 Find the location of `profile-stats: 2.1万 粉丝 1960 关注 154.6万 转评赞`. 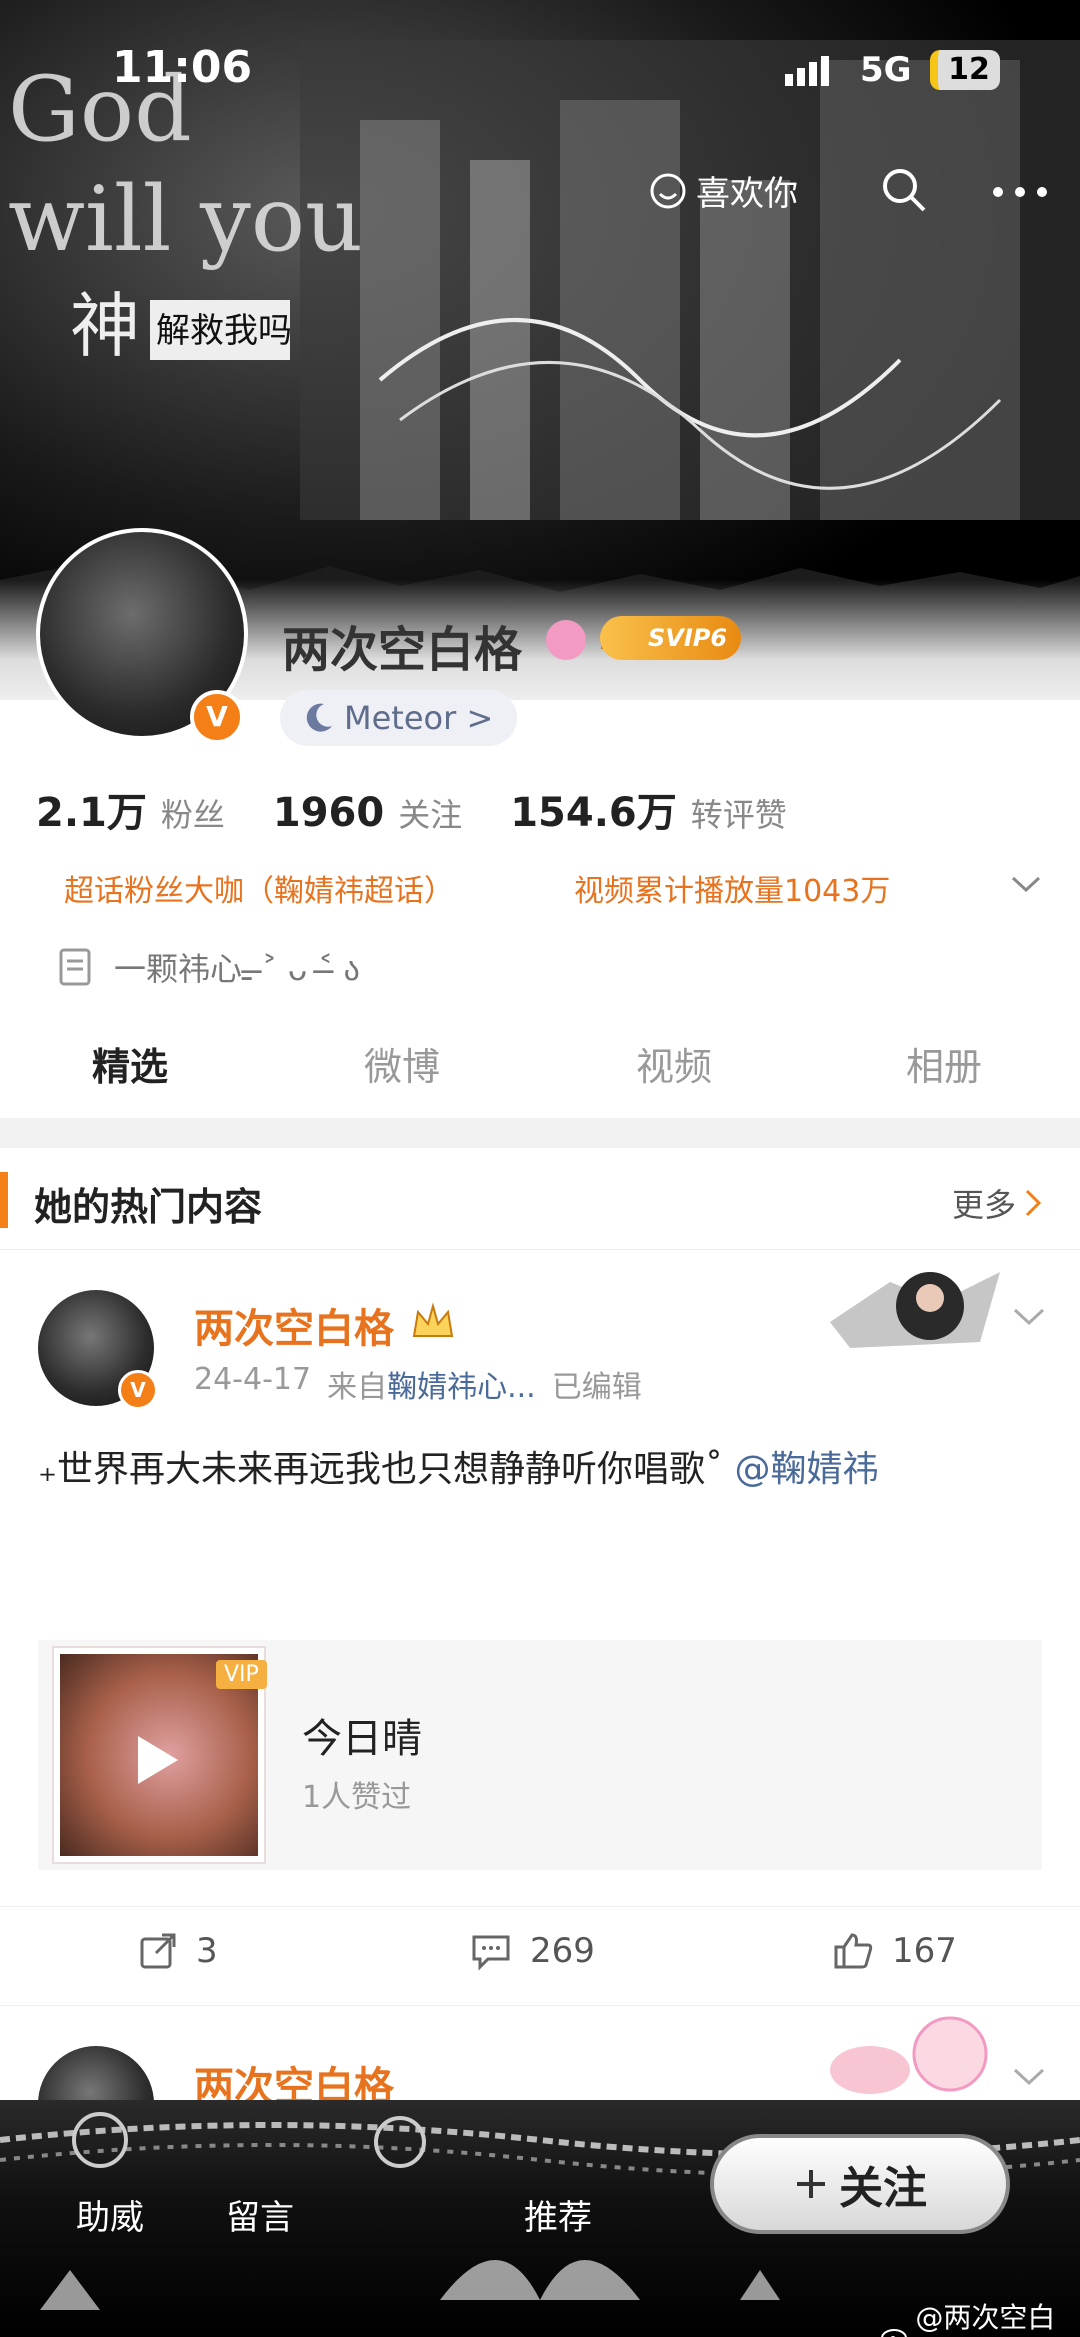

profile-stats: 2.1万 粉丝 1960 关注 154.6万 转评赞 is located at coordinates (411, 809).